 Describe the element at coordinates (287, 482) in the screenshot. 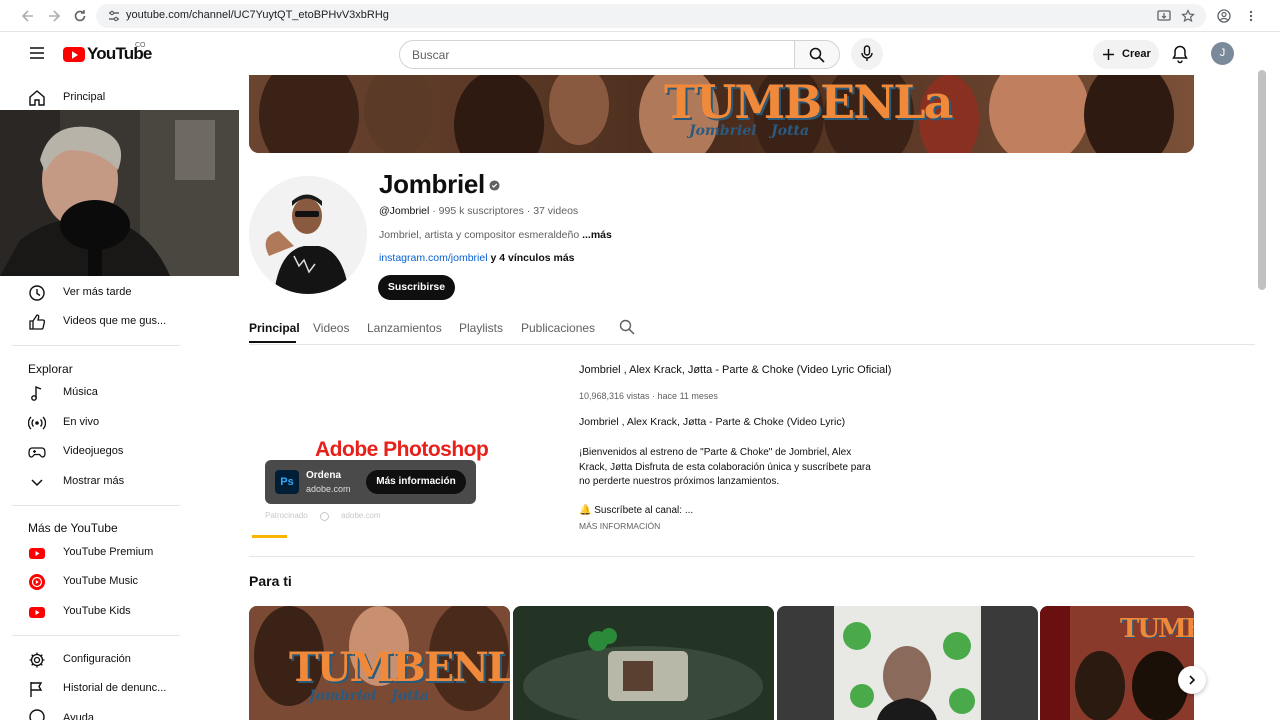

I see `photoshop-logo-icon: Ps` at that location.